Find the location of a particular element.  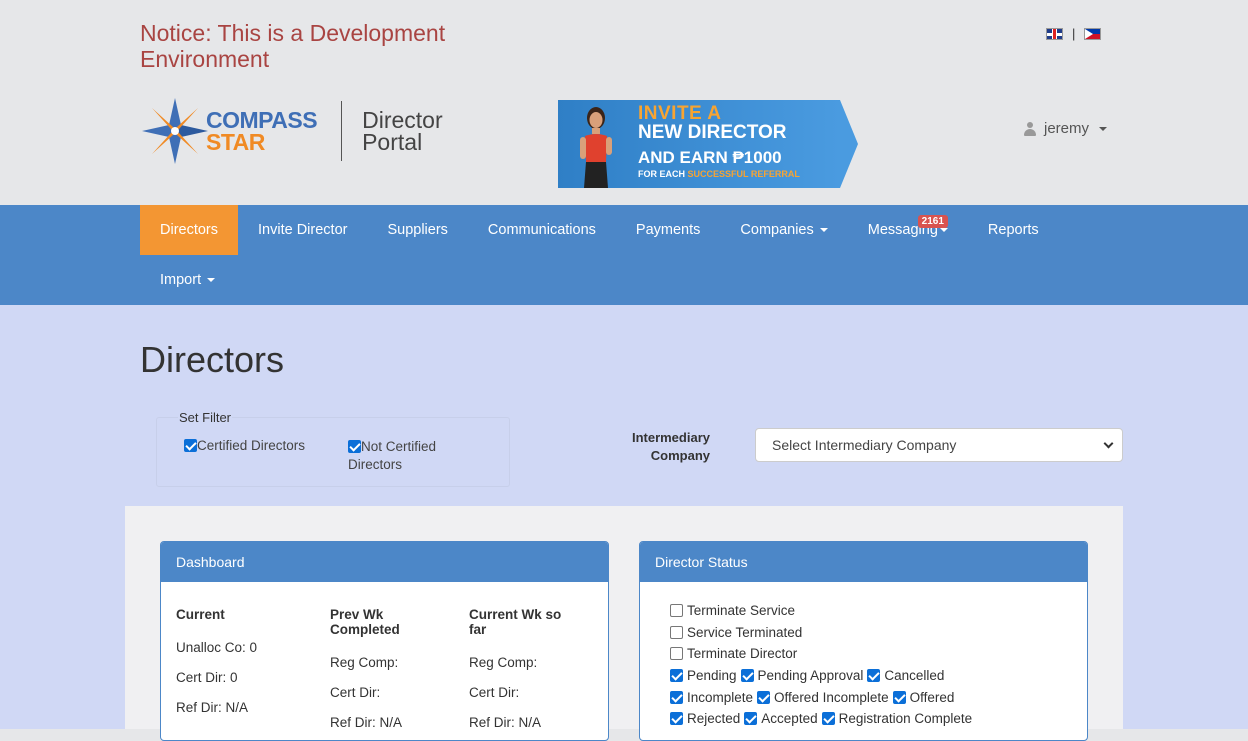

status-label: Pending is located at coordinates (712, 676).